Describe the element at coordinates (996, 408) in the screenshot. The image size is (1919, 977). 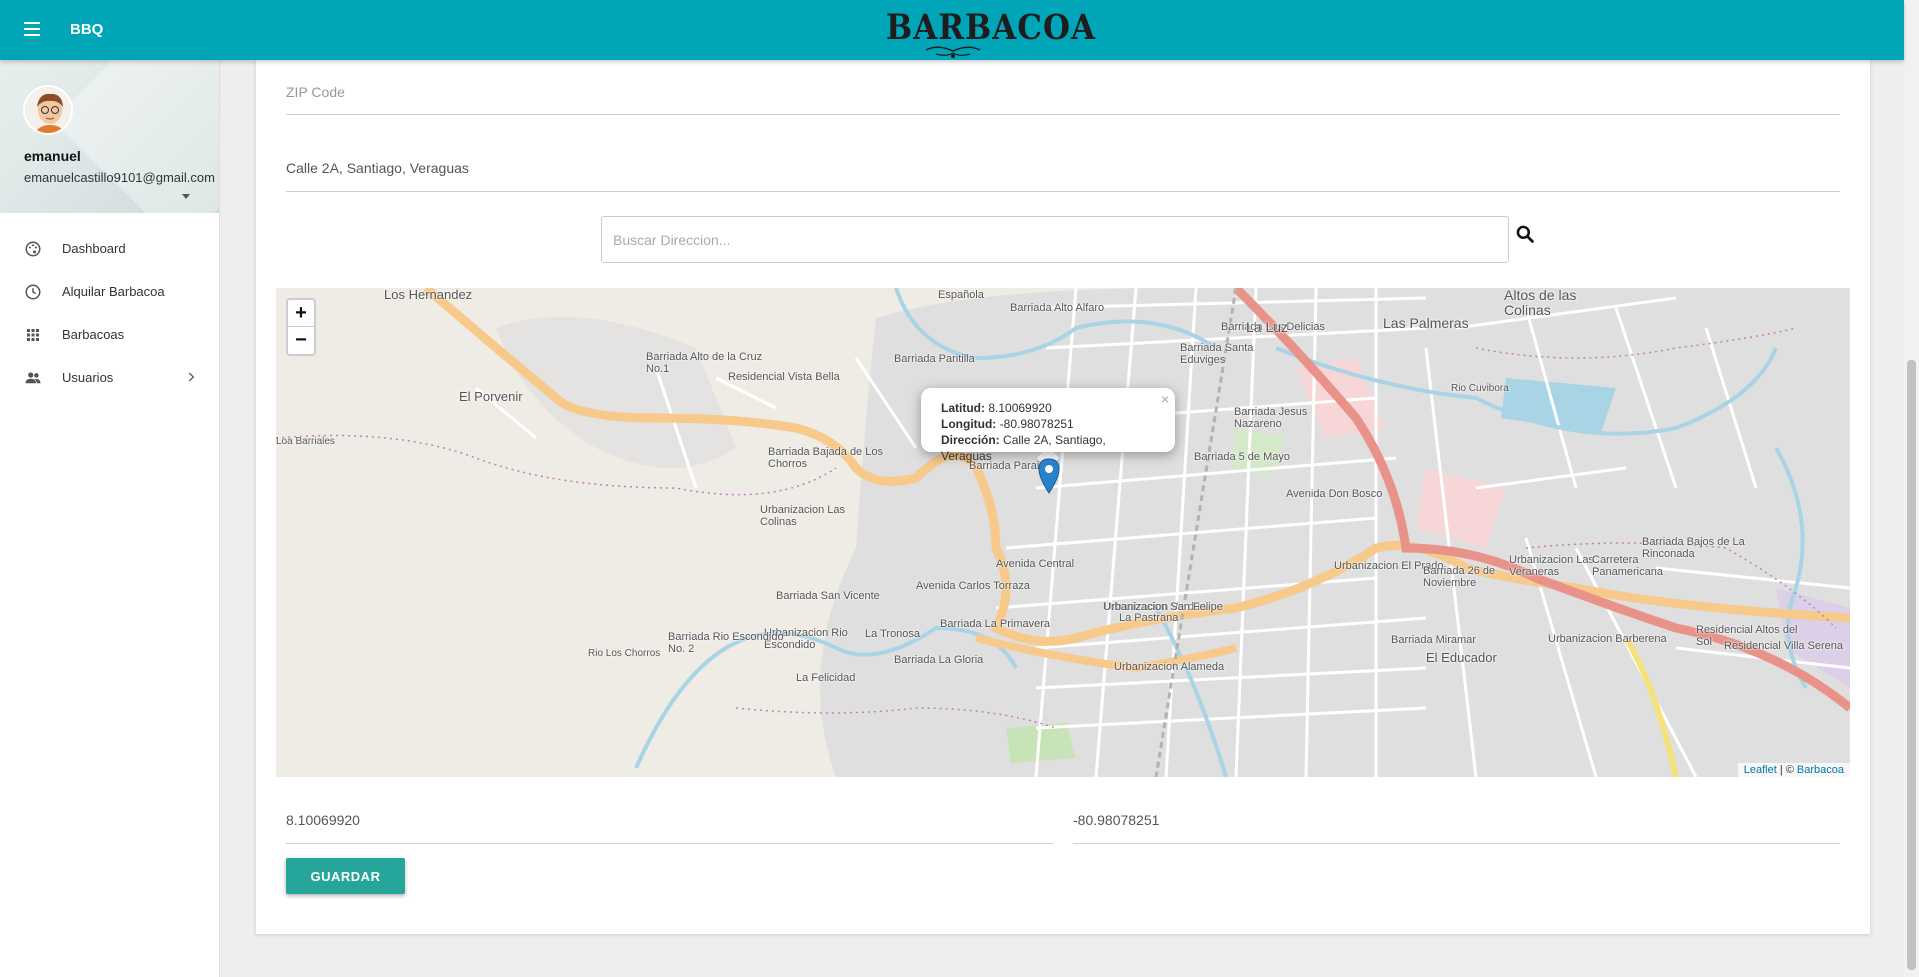
I see `popup-latitude: Latitud: 8.10069920` at that location.